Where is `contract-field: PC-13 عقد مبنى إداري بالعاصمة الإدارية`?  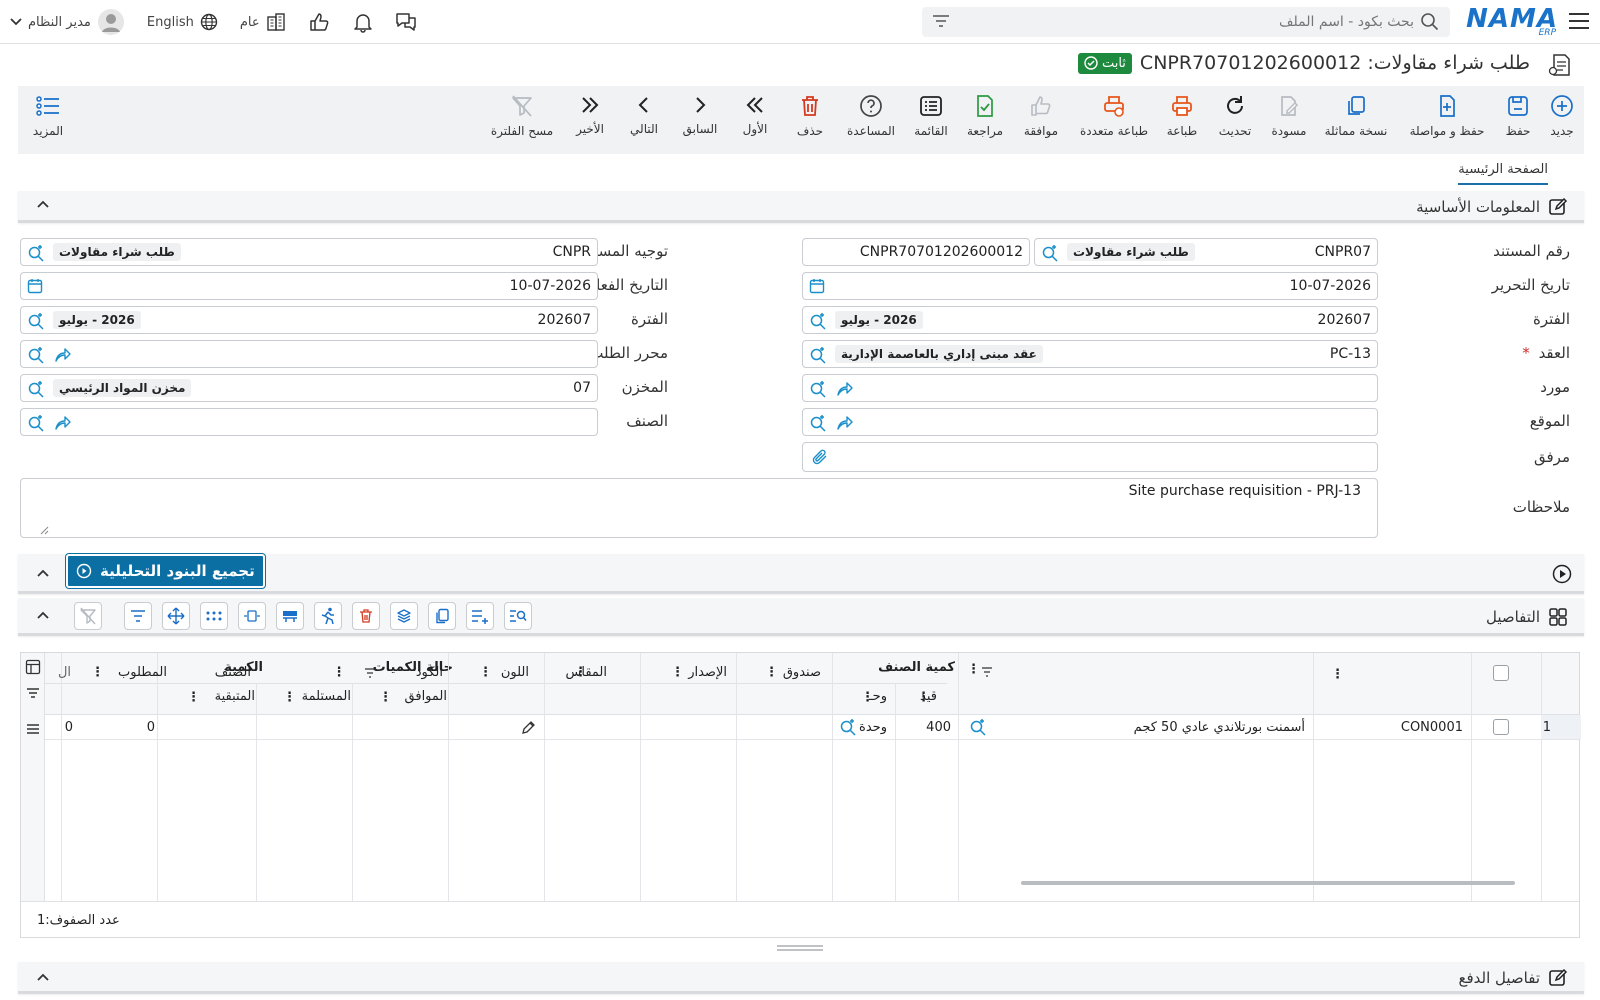
contract-field: PC-13 عقد مبنى إداري بالعاصمة الإدارية is located at coordinates (1090, 354).